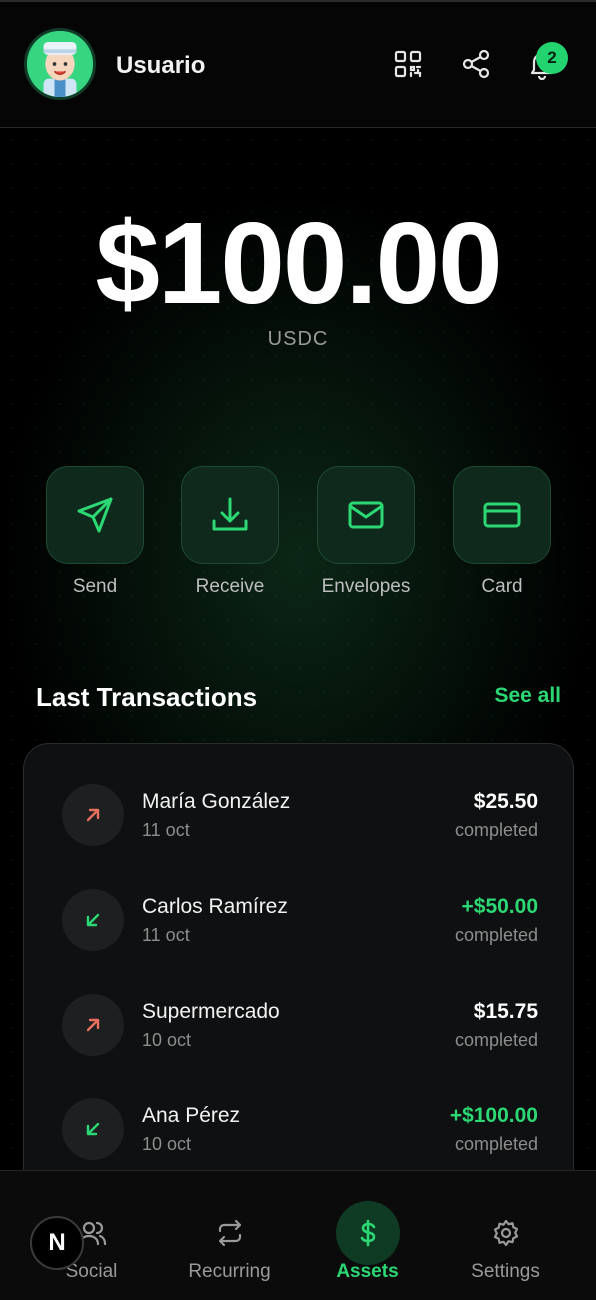  I want to click on card-button: Card, so click(502, 532).